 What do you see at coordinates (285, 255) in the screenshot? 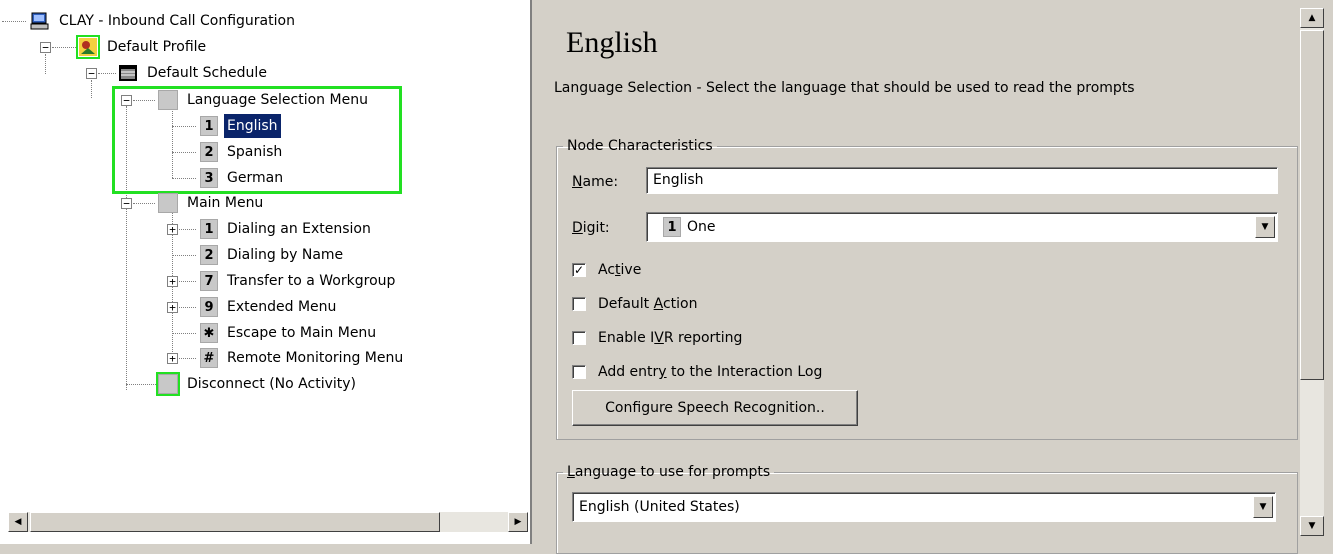
I see `tree-item-label: Dialing by Name` at bounding box center [285, 255].